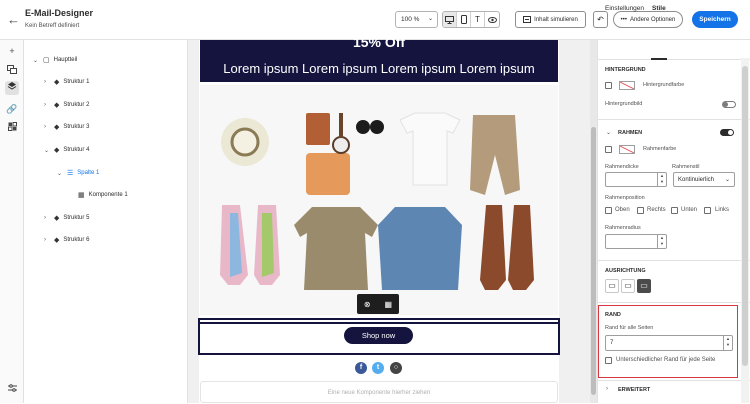 Image resolution: width=750 pixels, height=404 pixels. What do you see at coordinates (634, 390) in the screenshot?
I see `advanced-heading: ERWEITERT` at bounding box center [634, 390].